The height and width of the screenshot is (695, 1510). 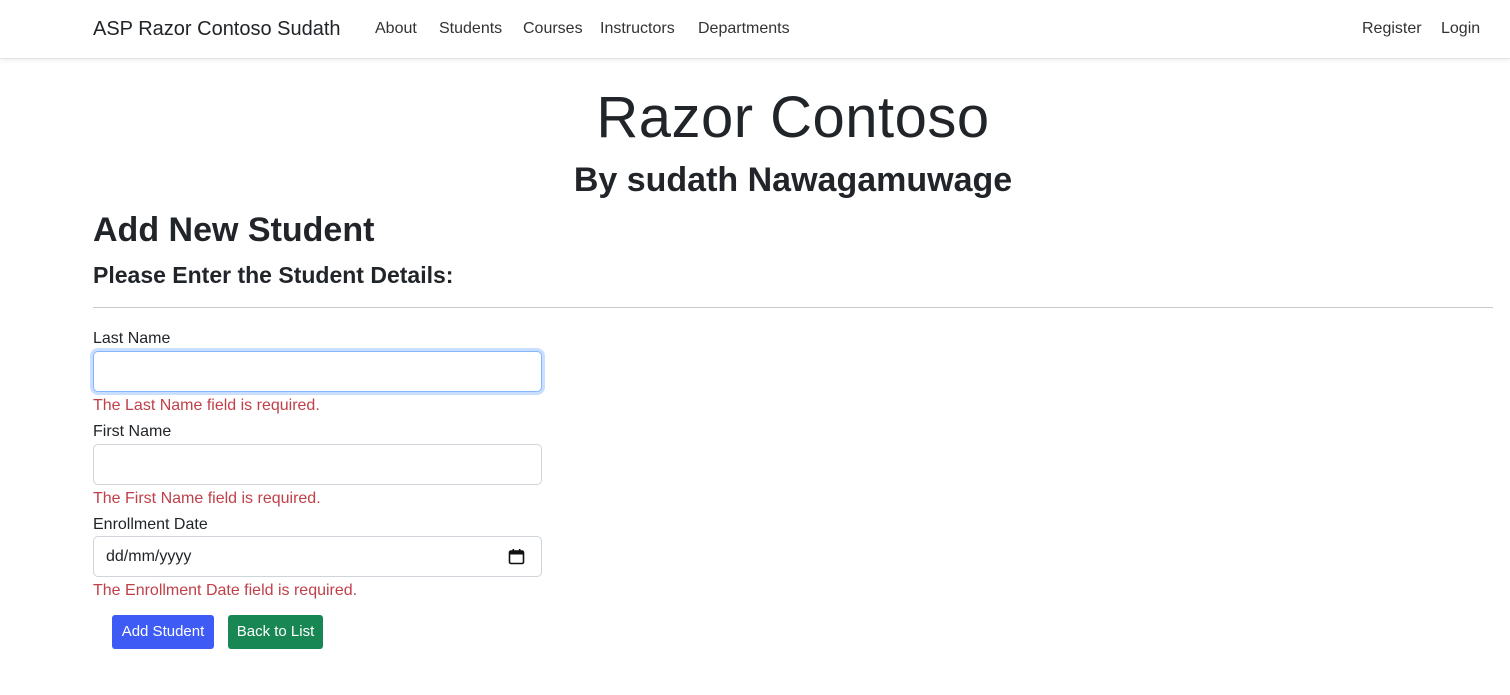 What do you see at coordinates (149, 556) in the screenshot?
I see `enrollment-date-placeholder: dd/mm/yyyy` at bounding box center [149, 556].